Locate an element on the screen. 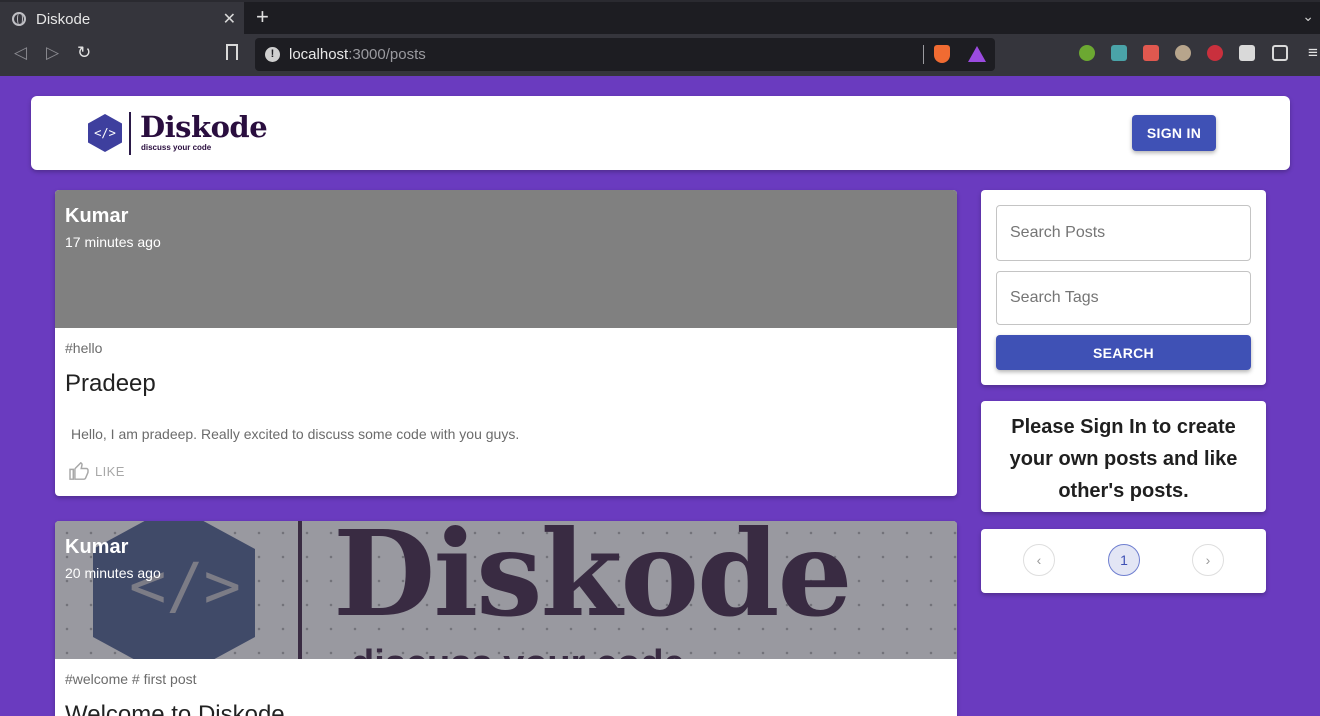  sign-in-button: SIGN IN is located at coordinates (1174, 133).